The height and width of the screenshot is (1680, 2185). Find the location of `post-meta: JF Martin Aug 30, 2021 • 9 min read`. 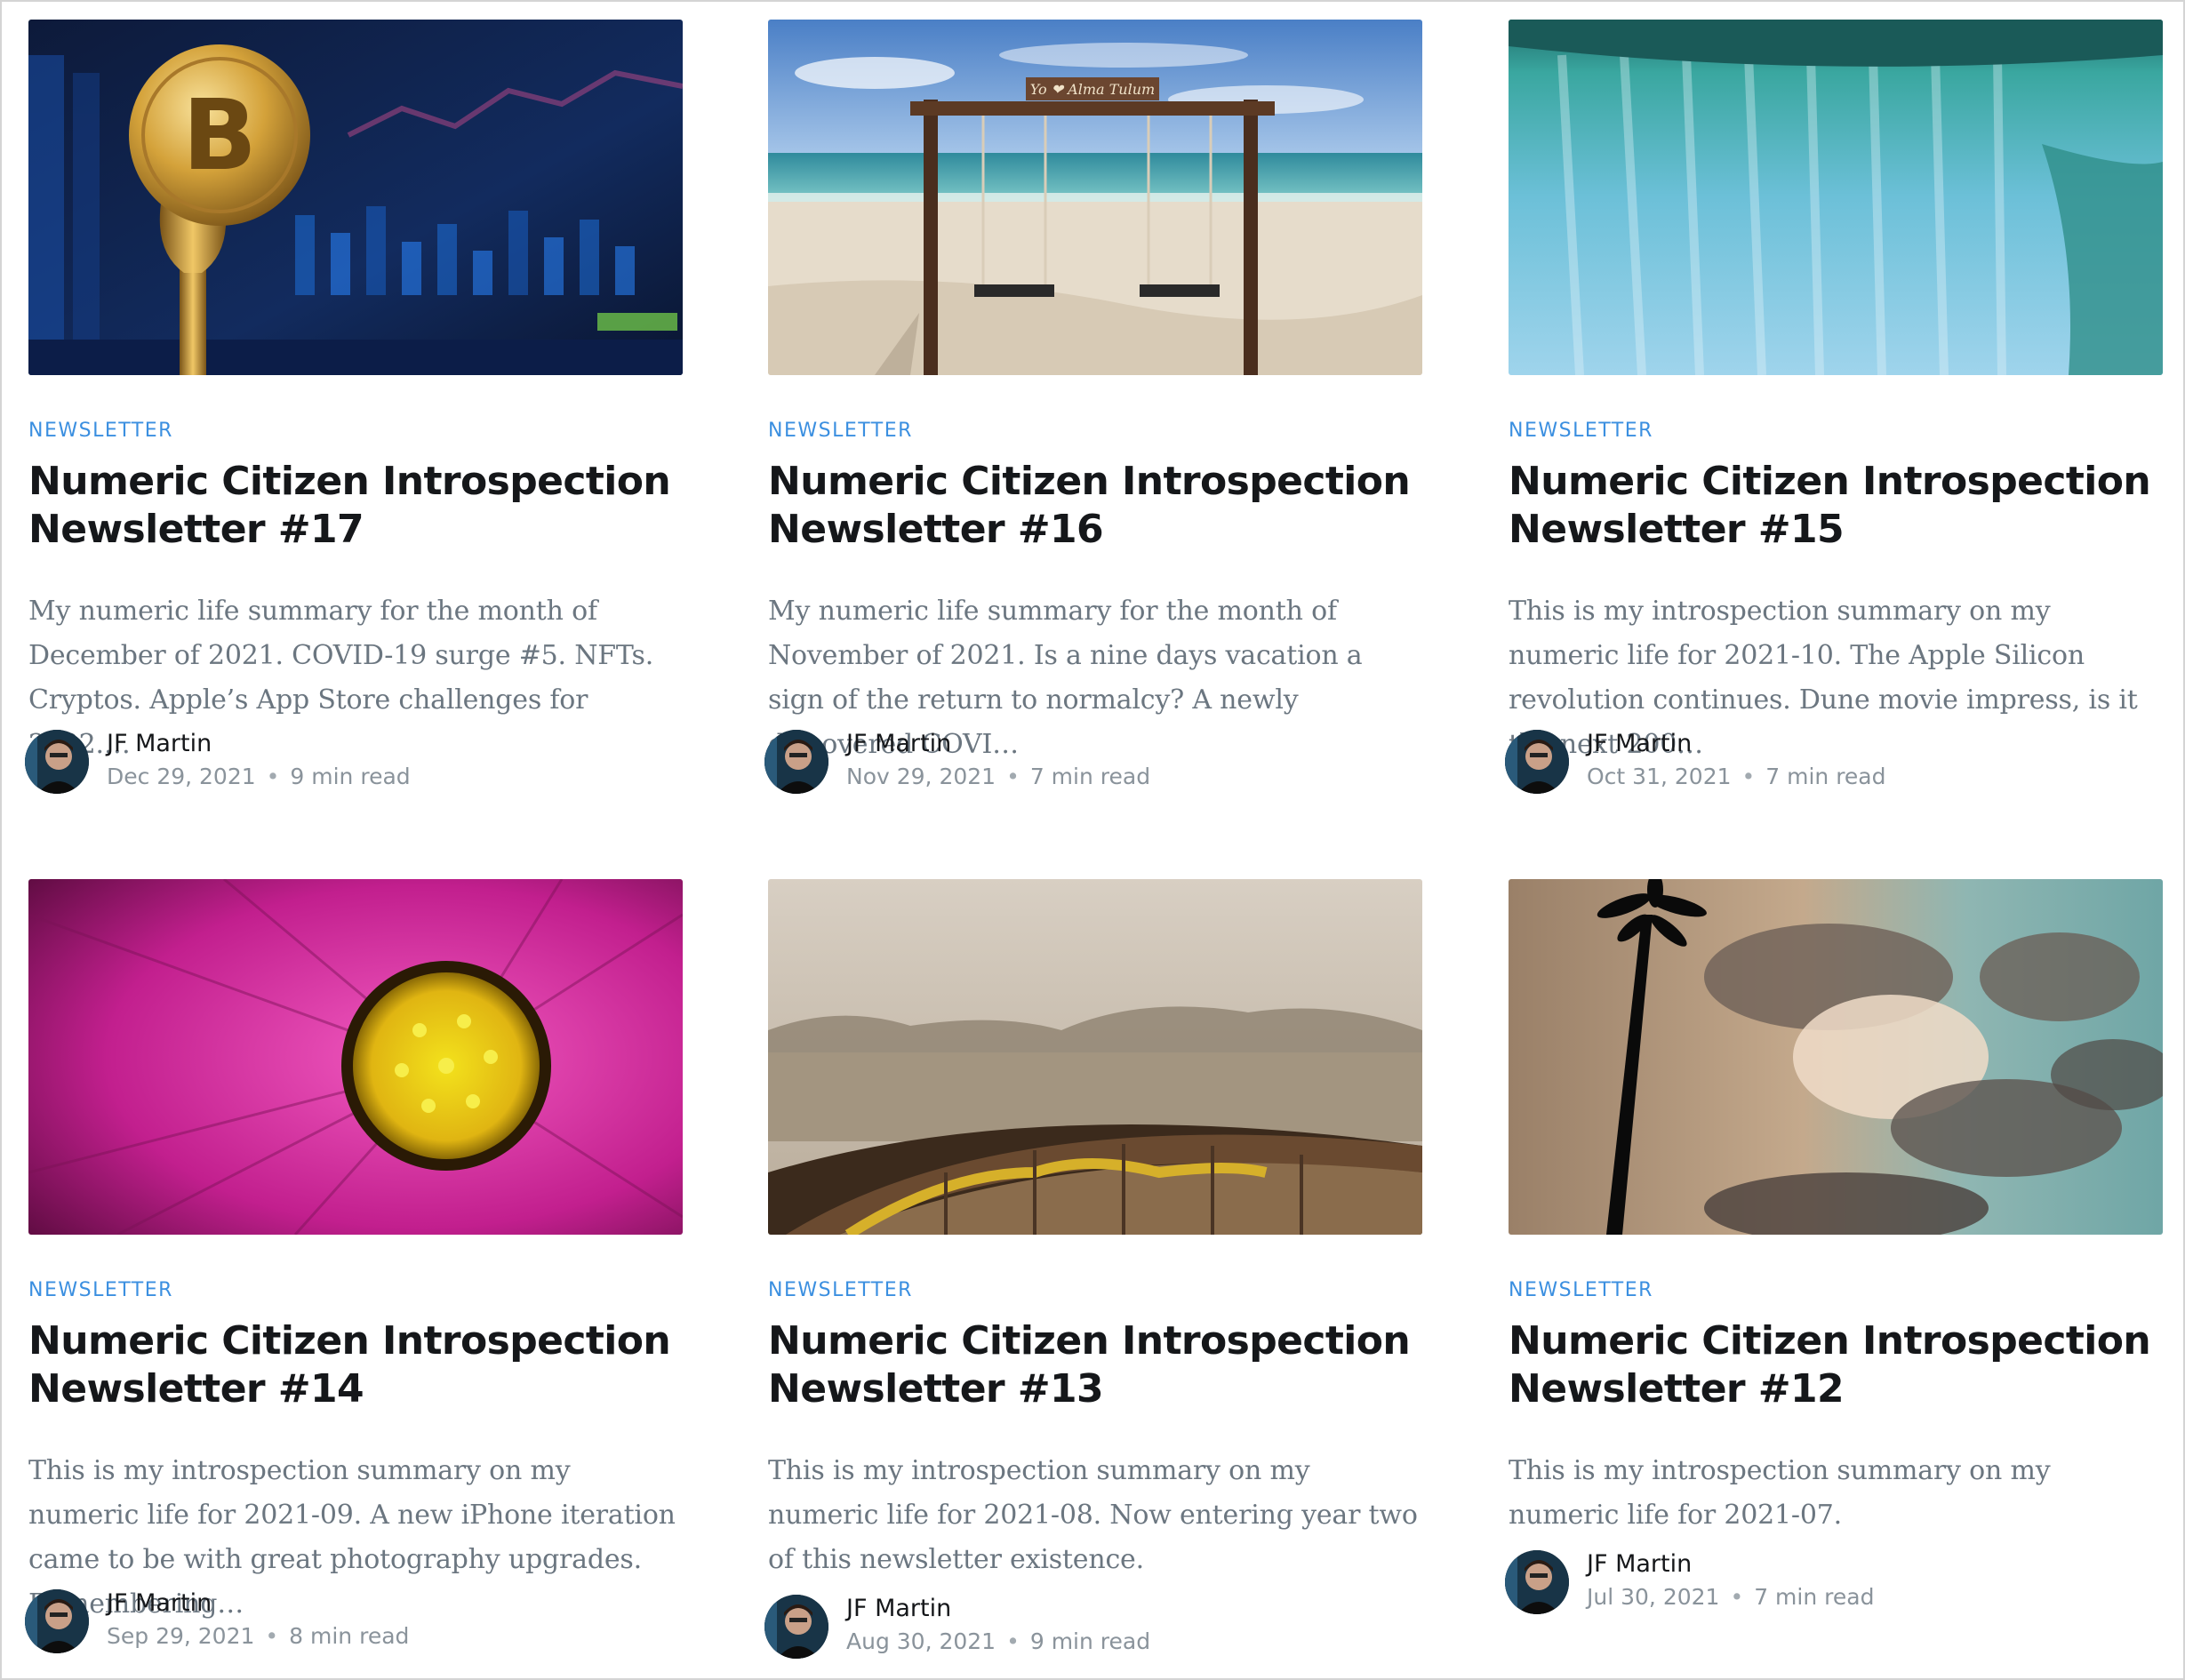

post-meta: JF Martin Aug 30, 2021 • 9 min read is located at coordinates (1092, 1627).